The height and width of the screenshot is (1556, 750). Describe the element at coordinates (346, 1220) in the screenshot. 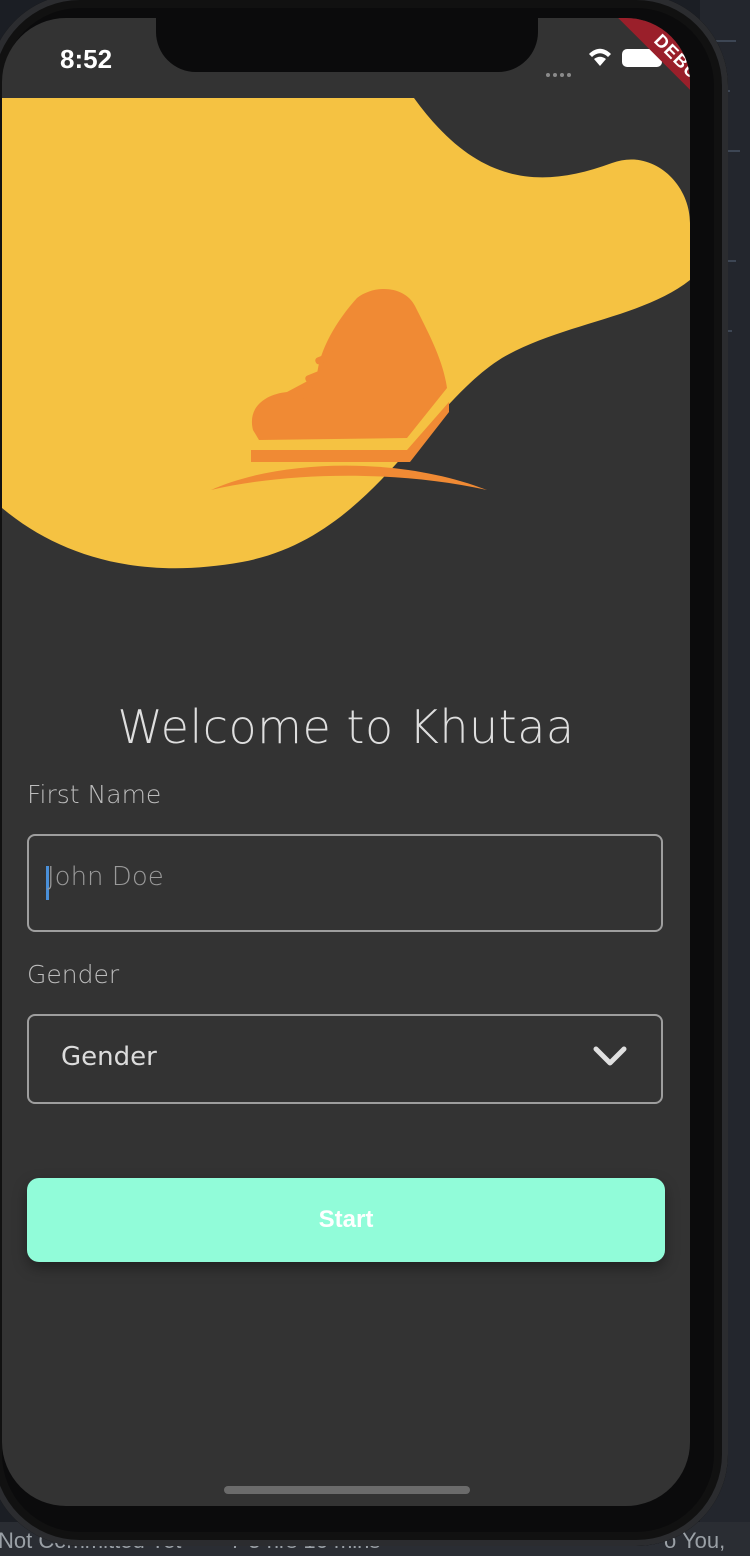

I see `start-button: Start` at that location.